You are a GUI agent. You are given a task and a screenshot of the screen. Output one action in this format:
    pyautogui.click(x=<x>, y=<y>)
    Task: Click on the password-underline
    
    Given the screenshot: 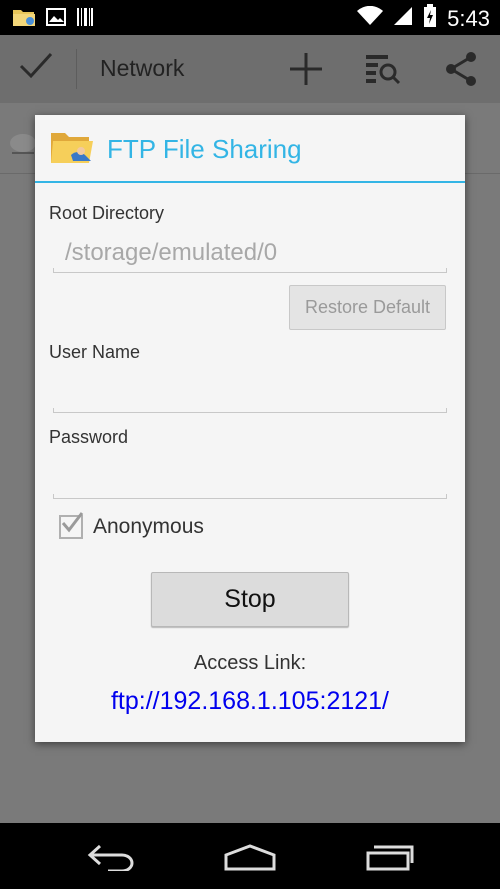 What is the action you would take?
    pyautogui.click(x=250, y=496)
    